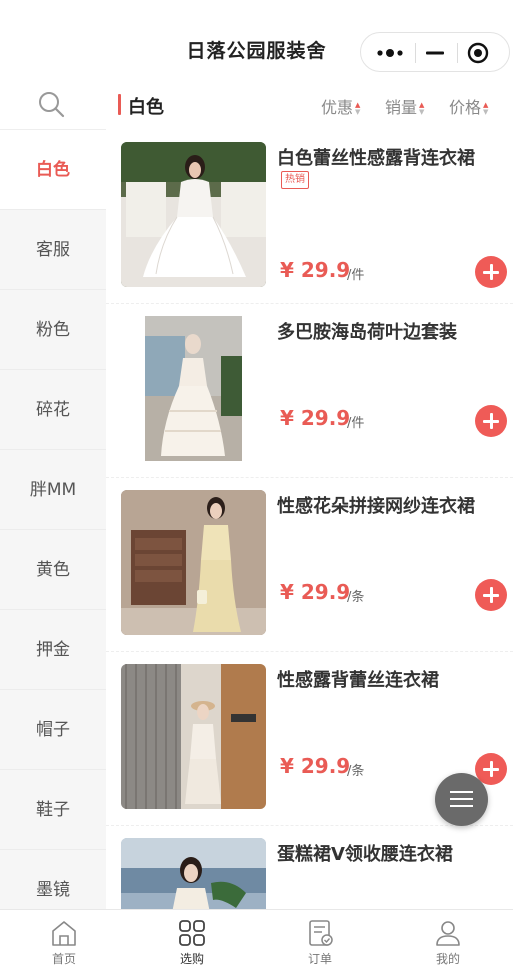 This screenshot has height=979, width=513. Describe the element at coordinates (309, 867) in the screenshot. I see `product-item: 蛋糕裙V领收腰连衣裙` at that location.